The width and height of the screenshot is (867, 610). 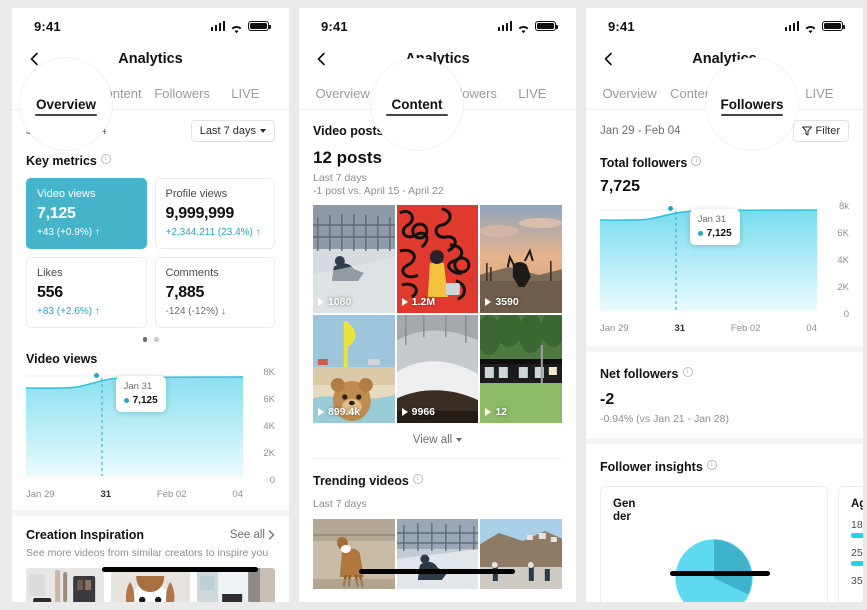 I want to click on kitchen-interior-thumb, so click(x=235, y=584).